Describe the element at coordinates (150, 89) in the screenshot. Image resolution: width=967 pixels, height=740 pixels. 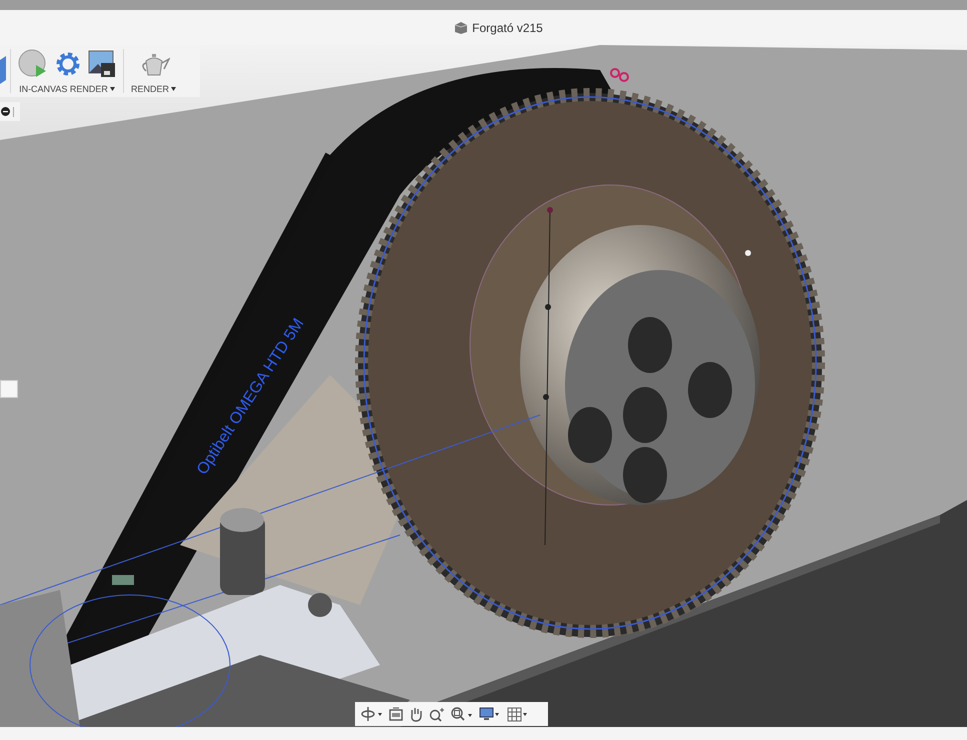
I see `group-label: RENDER` at that location.